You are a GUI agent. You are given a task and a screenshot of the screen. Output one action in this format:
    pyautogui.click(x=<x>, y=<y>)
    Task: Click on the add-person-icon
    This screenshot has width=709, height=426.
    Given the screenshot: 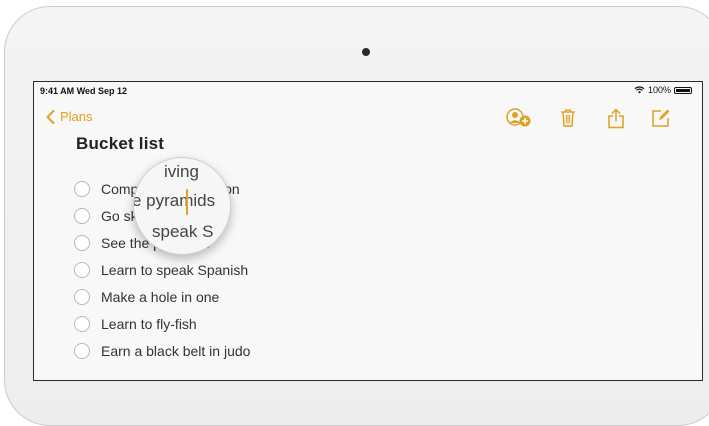 What is the action you would take?
    pyautogui.click(x=518, y=117)
    